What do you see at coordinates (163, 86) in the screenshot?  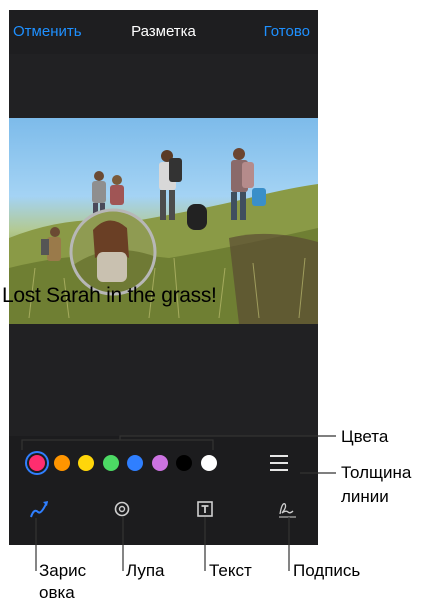 I see `canvas-background-top` at bounding box center [163, 86].